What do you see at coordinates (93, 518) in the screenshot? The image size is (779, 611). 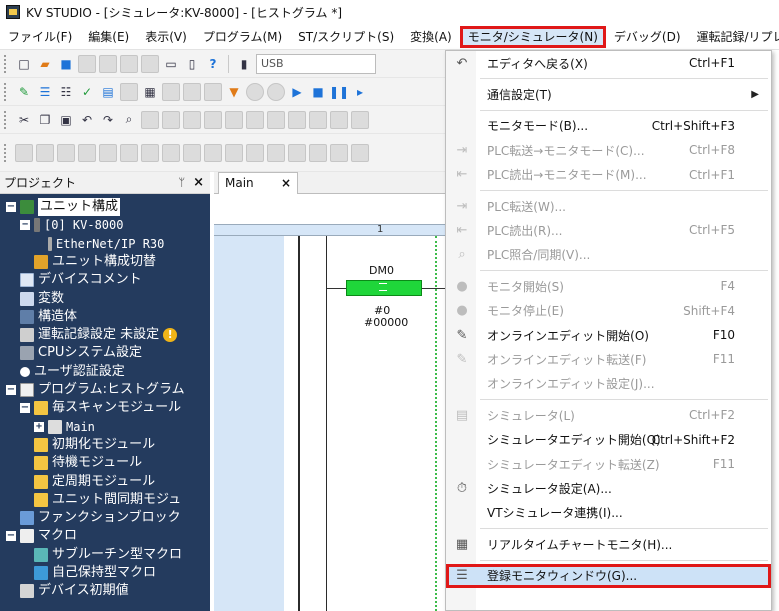 I see `tree-item: ファンクションブロック` at bounding box center [93, 518].